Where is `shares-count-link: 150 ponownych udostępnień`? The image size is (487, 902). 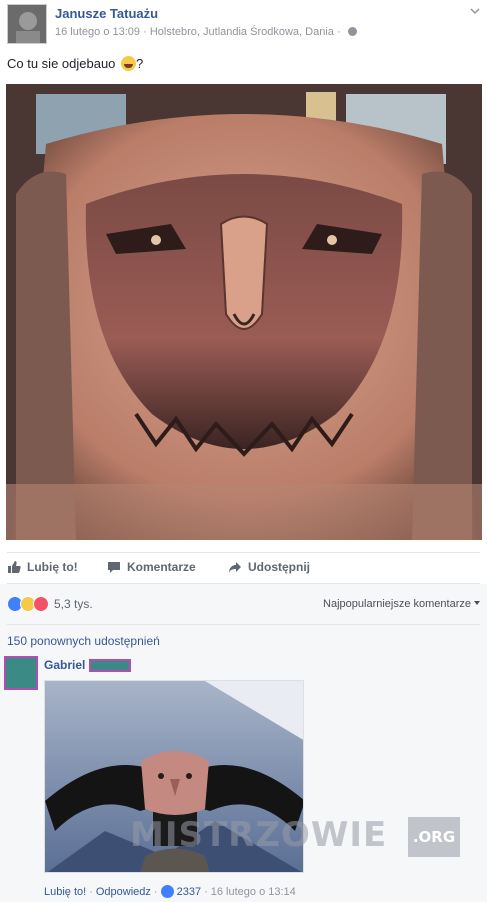 shares-count-link: 150 ponownych udostępnień is located at coordinates (83, 641).